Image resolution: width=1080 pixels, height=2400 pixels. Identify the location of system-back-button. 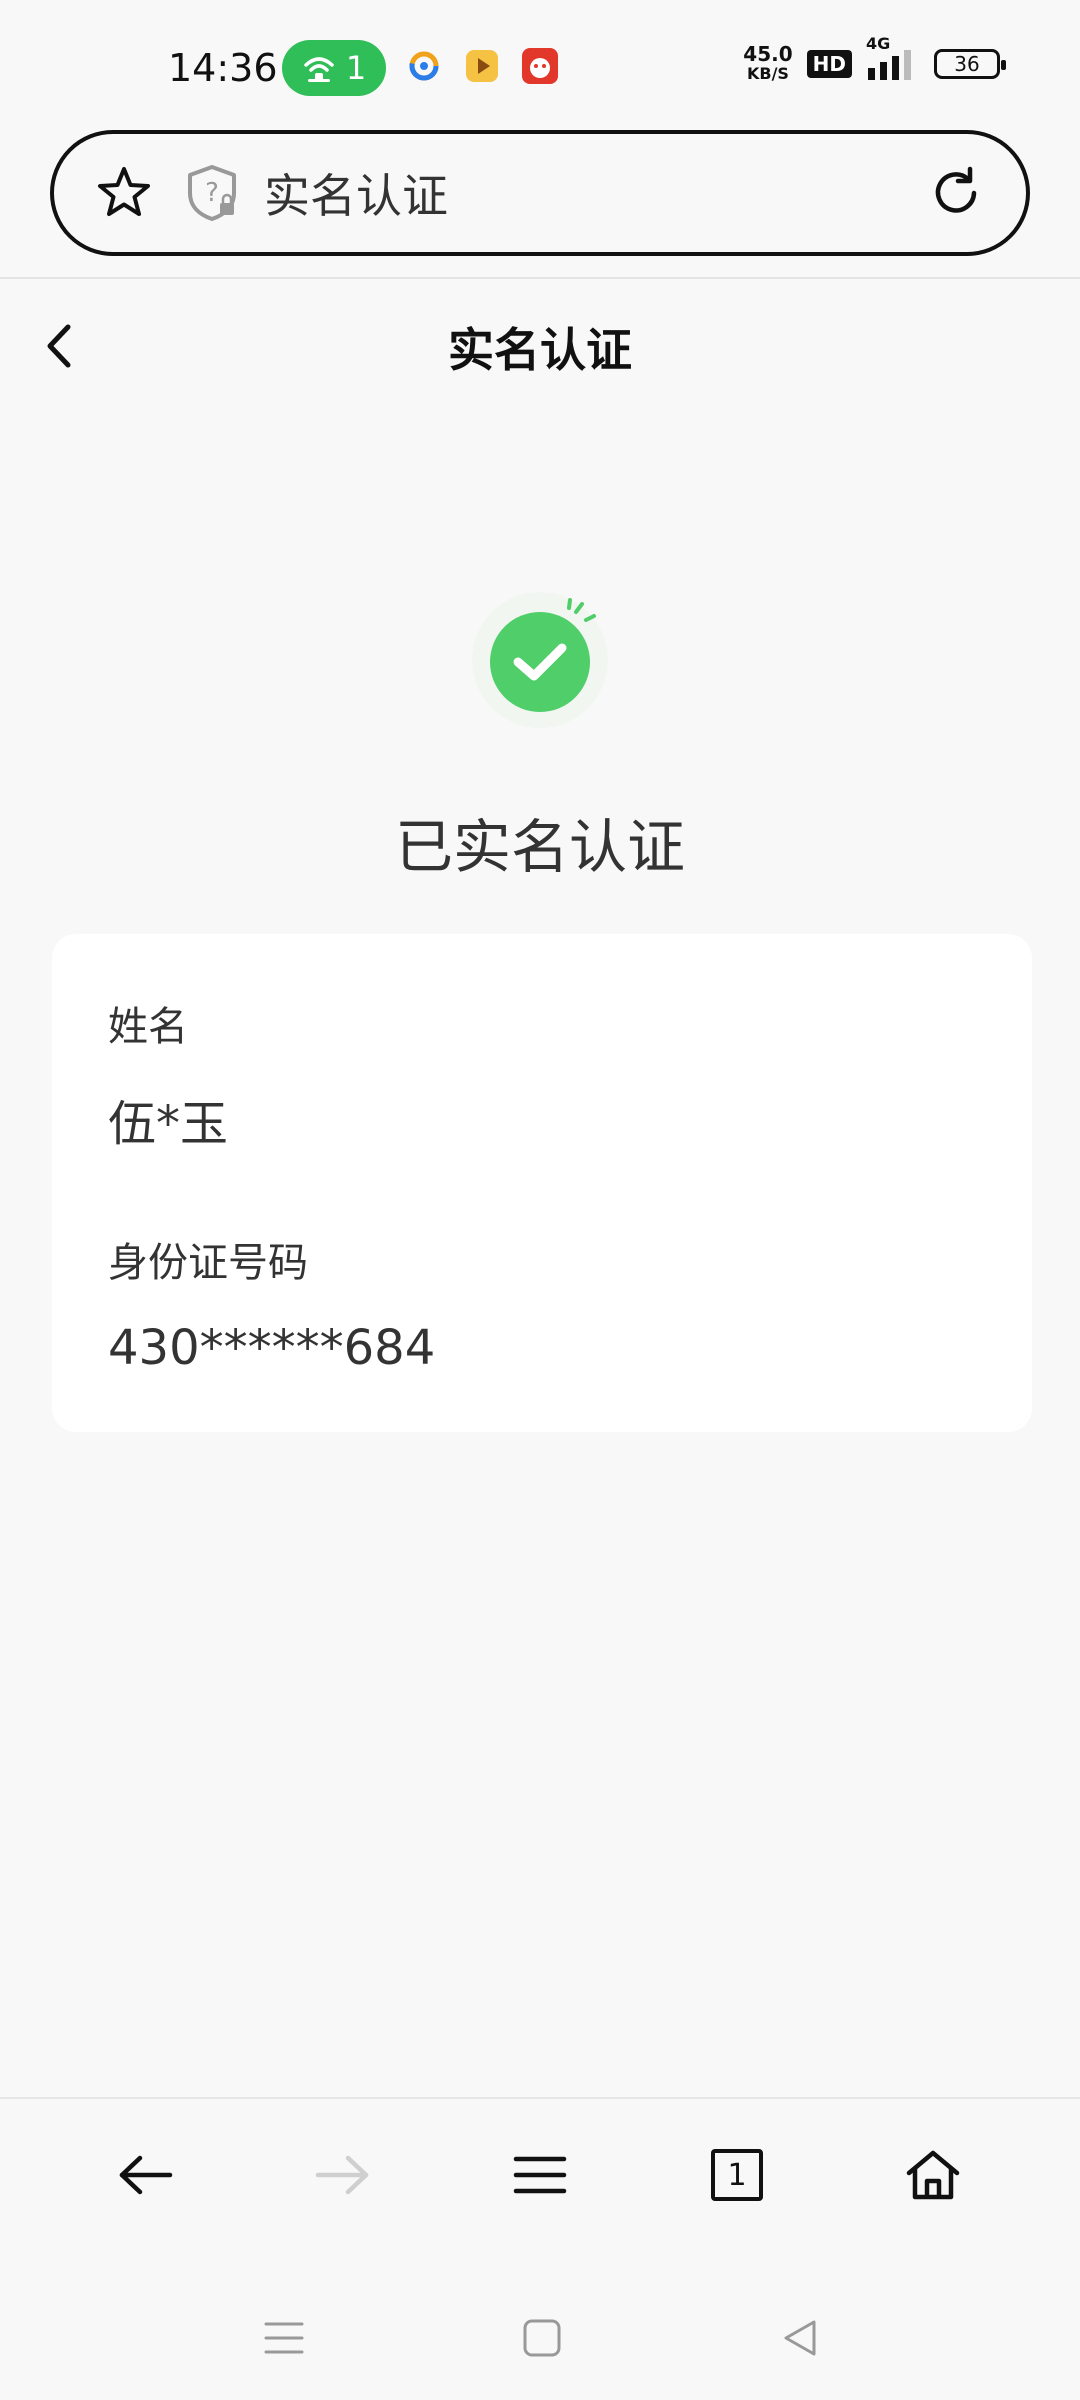
(800, 2338).